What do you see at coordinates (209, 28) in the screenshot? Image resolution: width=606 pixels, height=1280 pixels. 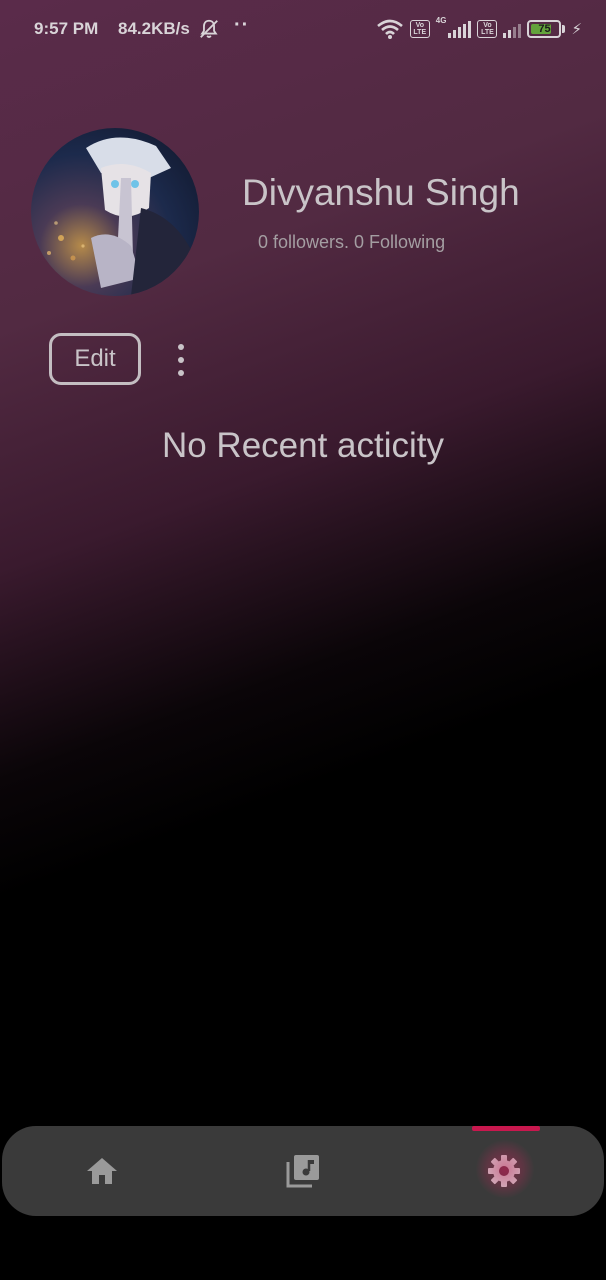 I see `bell-off-icon` at bounding box center [209, 28].